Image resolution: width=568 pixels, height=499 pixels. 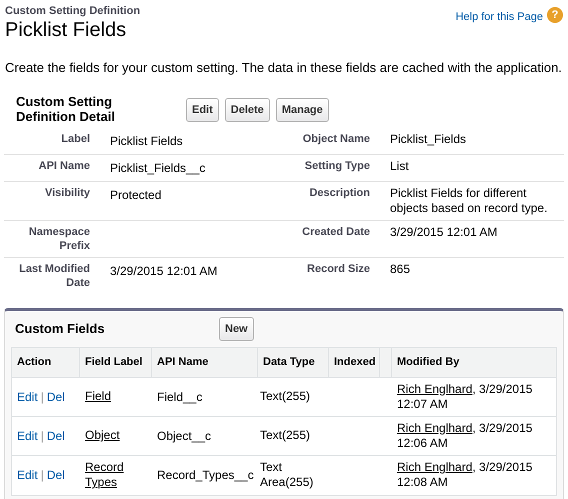 What do you see at coordinates (469, 201) in the screenshot?
I see `field-value: Picklist Fields for different objects based on record type.` at bounding box center [469, 201].